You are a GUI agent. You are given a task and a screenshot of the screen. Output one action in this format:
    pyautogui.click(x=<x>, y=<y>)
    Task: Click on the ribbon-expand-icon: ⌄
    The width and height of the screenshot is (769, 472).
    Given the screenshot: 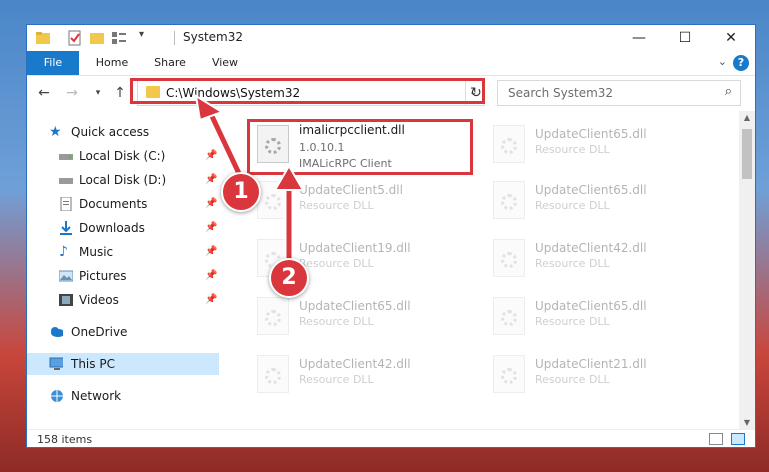 What is the action you would take?
    pyautogui.click(x=722, y=61)
    